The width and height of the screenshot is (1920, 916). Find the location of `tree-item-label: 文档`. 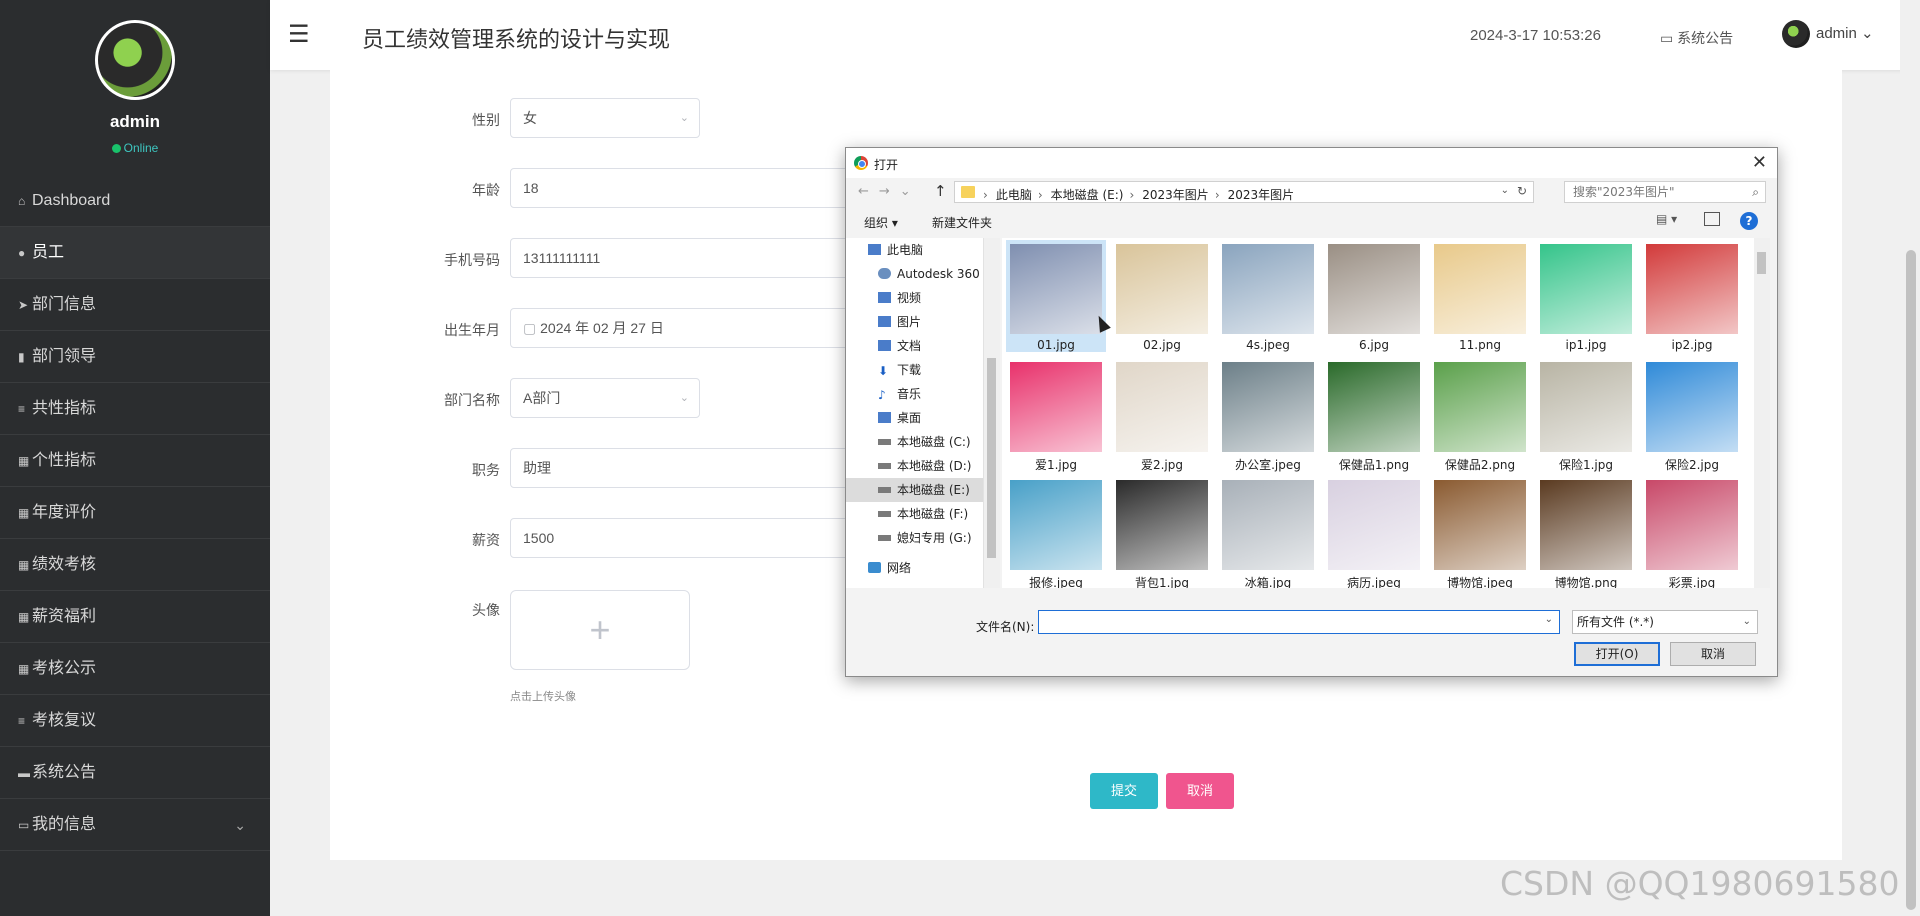

tree-item-label: 文档 is located at coordinates (909, 346).